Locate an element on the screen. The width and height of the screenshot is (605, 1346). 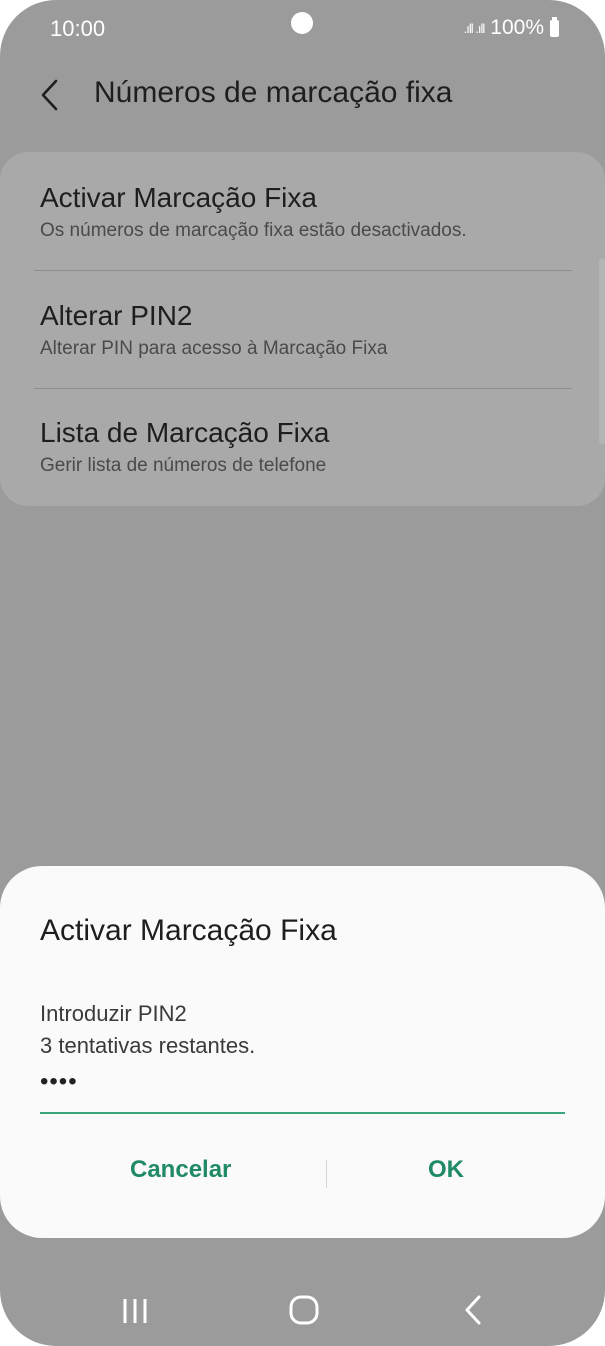
menu-item-title: Activar Marcação Fixa is located at coordinates (178, 197).